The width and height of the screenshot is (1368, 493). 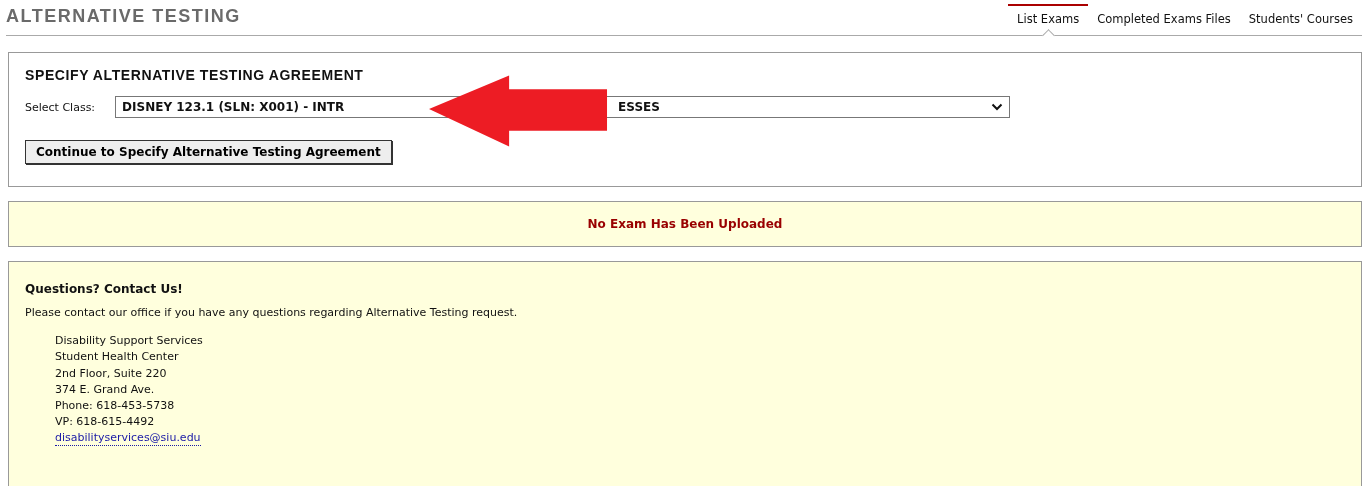 I want to click on page-title: ALTERNATIVE TESTING, so click(x=123, y=17).